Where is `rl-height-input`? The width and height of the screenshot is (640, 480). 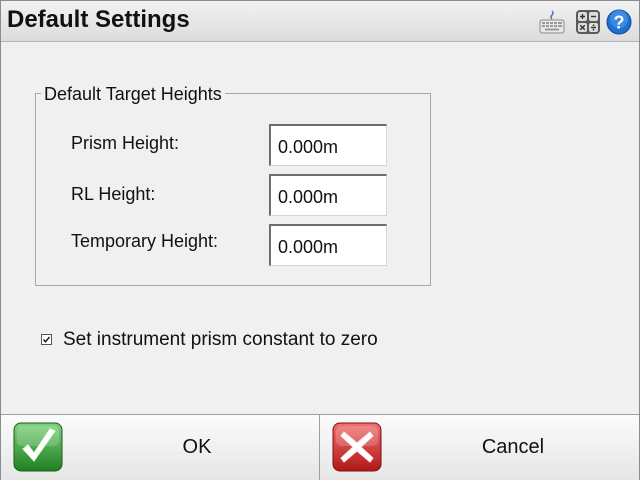 rl-height-input is located at coordinates (328, 195).